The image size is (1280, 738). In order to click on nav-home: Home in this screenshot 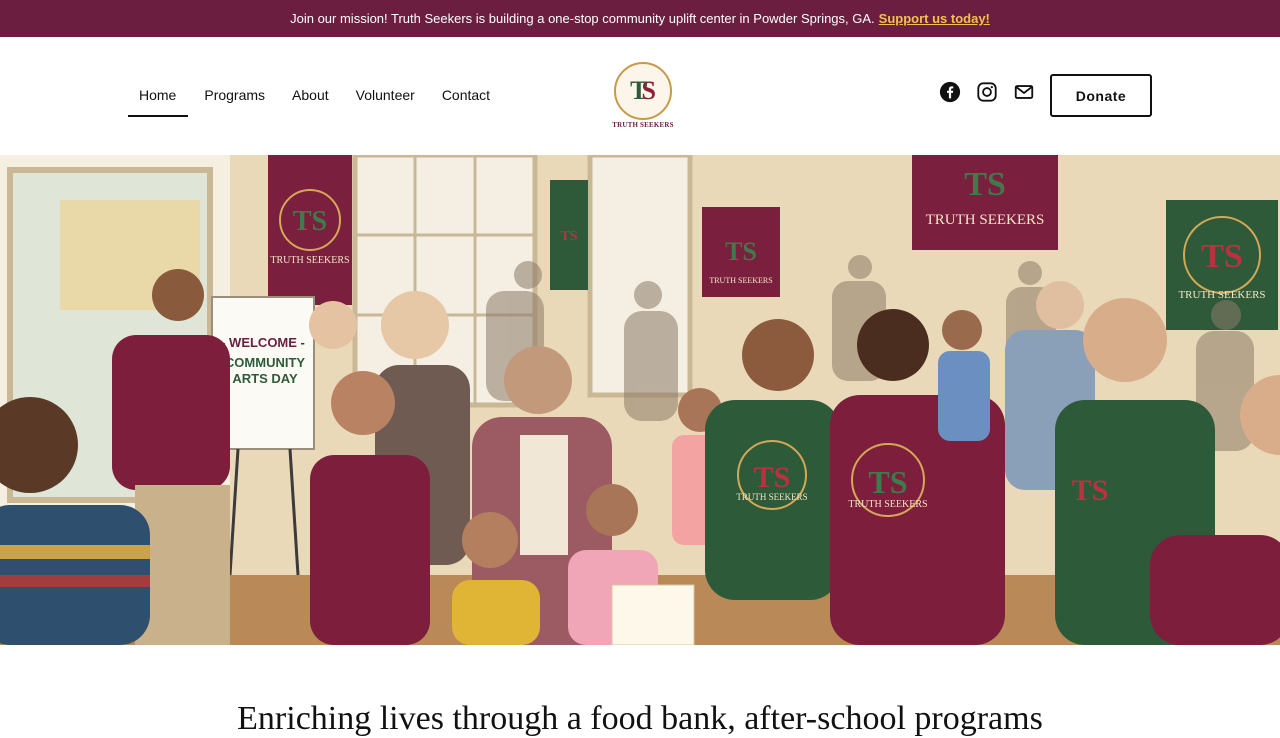, I will do `click(158, 95)`.